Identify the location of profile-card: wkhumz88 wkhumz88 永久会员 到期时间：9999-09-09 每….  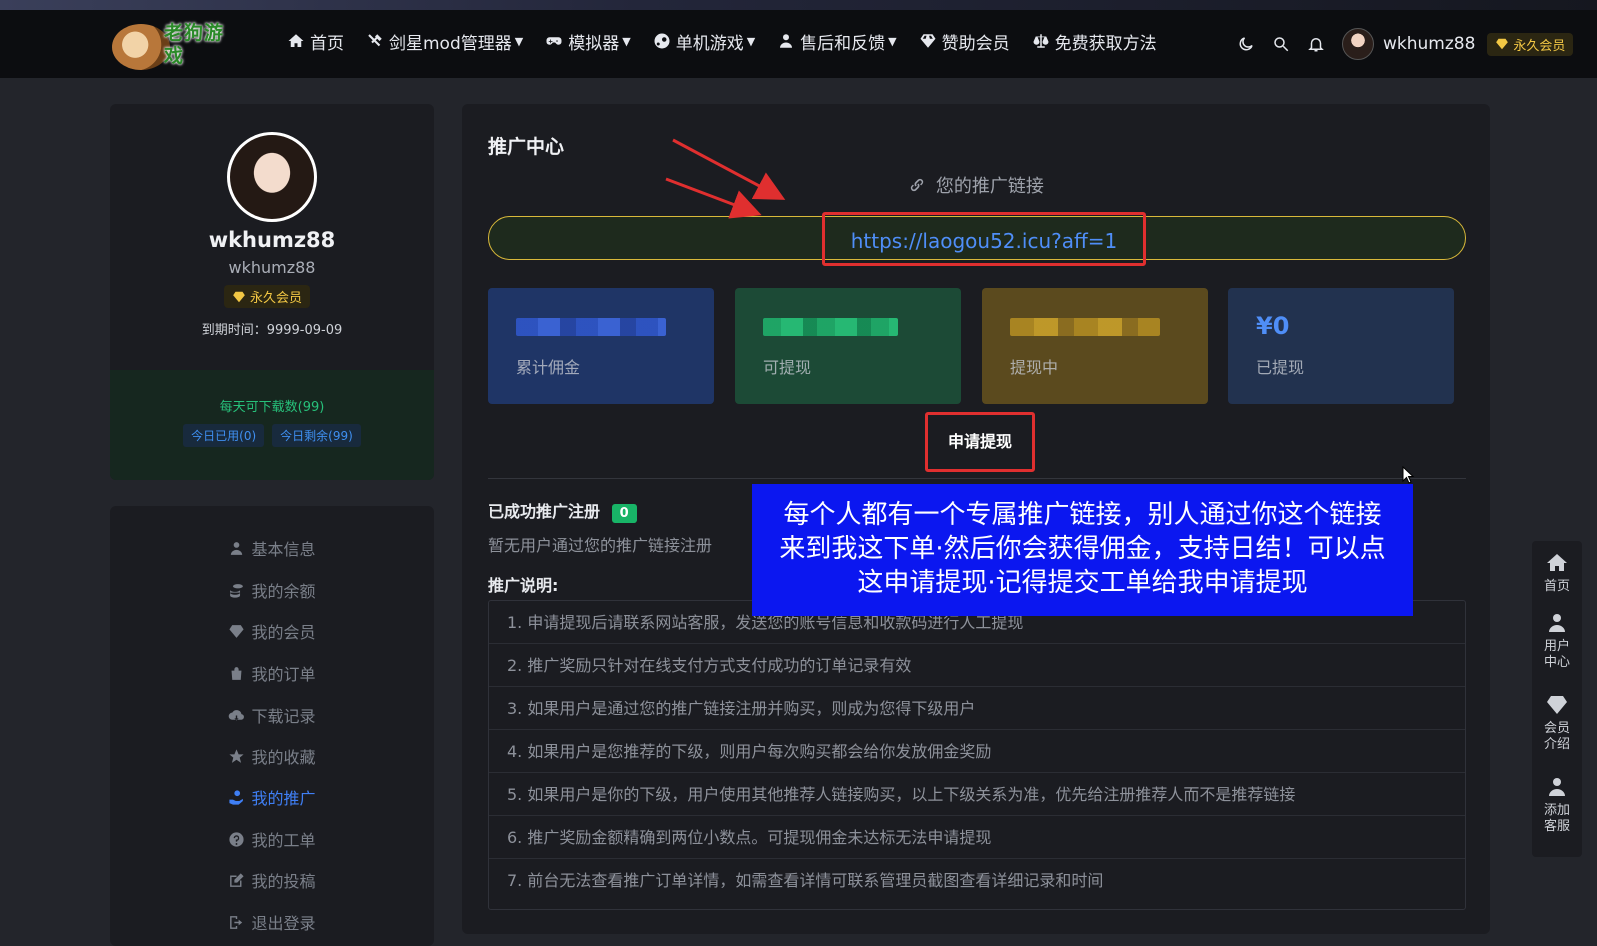
(272, 292).